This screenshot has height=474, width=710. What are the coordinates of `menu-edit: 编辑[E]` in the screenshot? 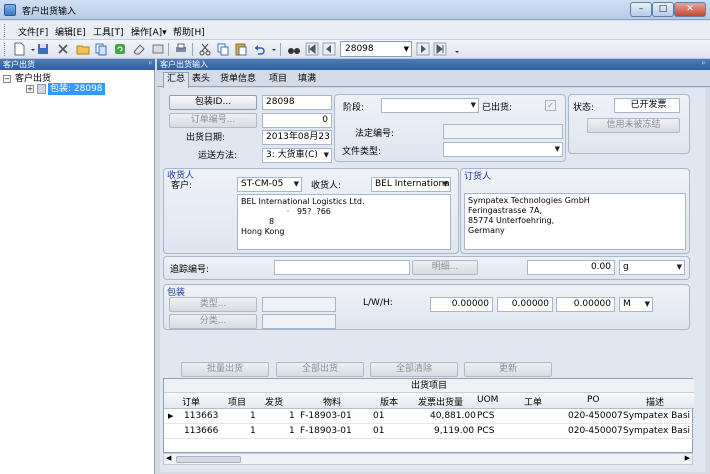 It's located at (70, 31).